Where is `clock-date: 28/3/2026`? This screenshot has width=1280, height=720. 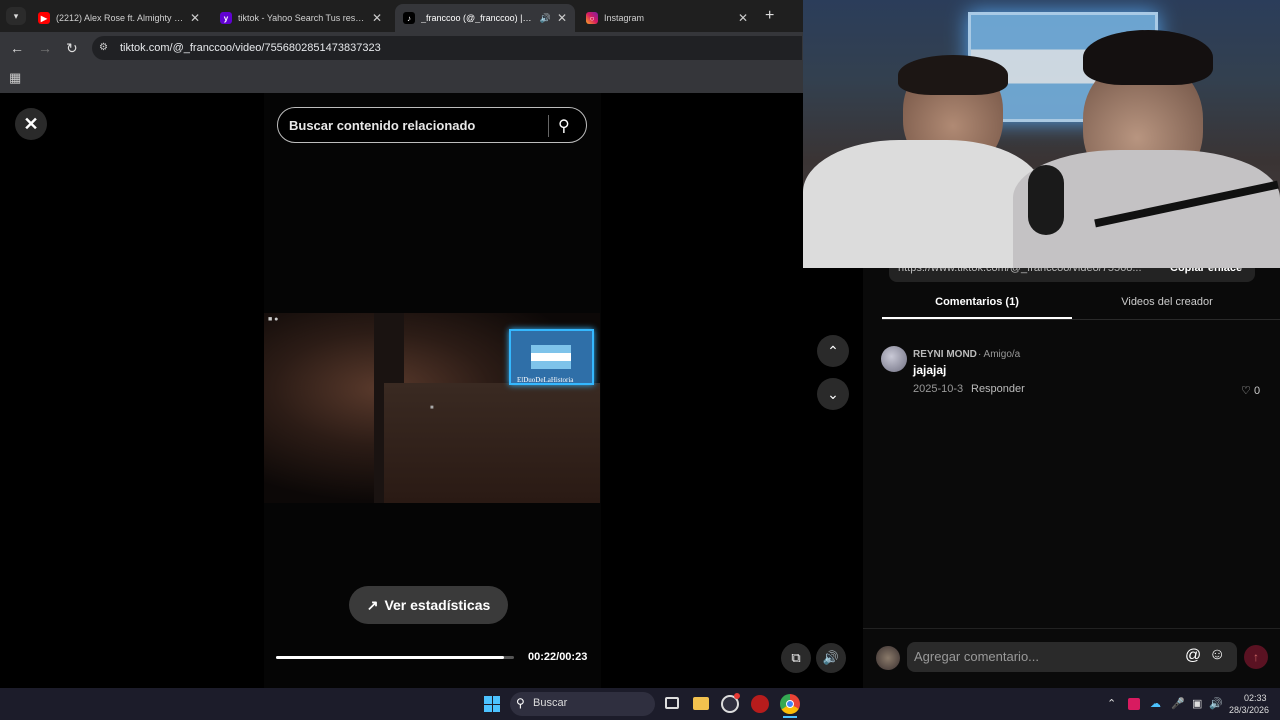 clock-date: 28/3/2026 is located at coordinates (1249, 710).